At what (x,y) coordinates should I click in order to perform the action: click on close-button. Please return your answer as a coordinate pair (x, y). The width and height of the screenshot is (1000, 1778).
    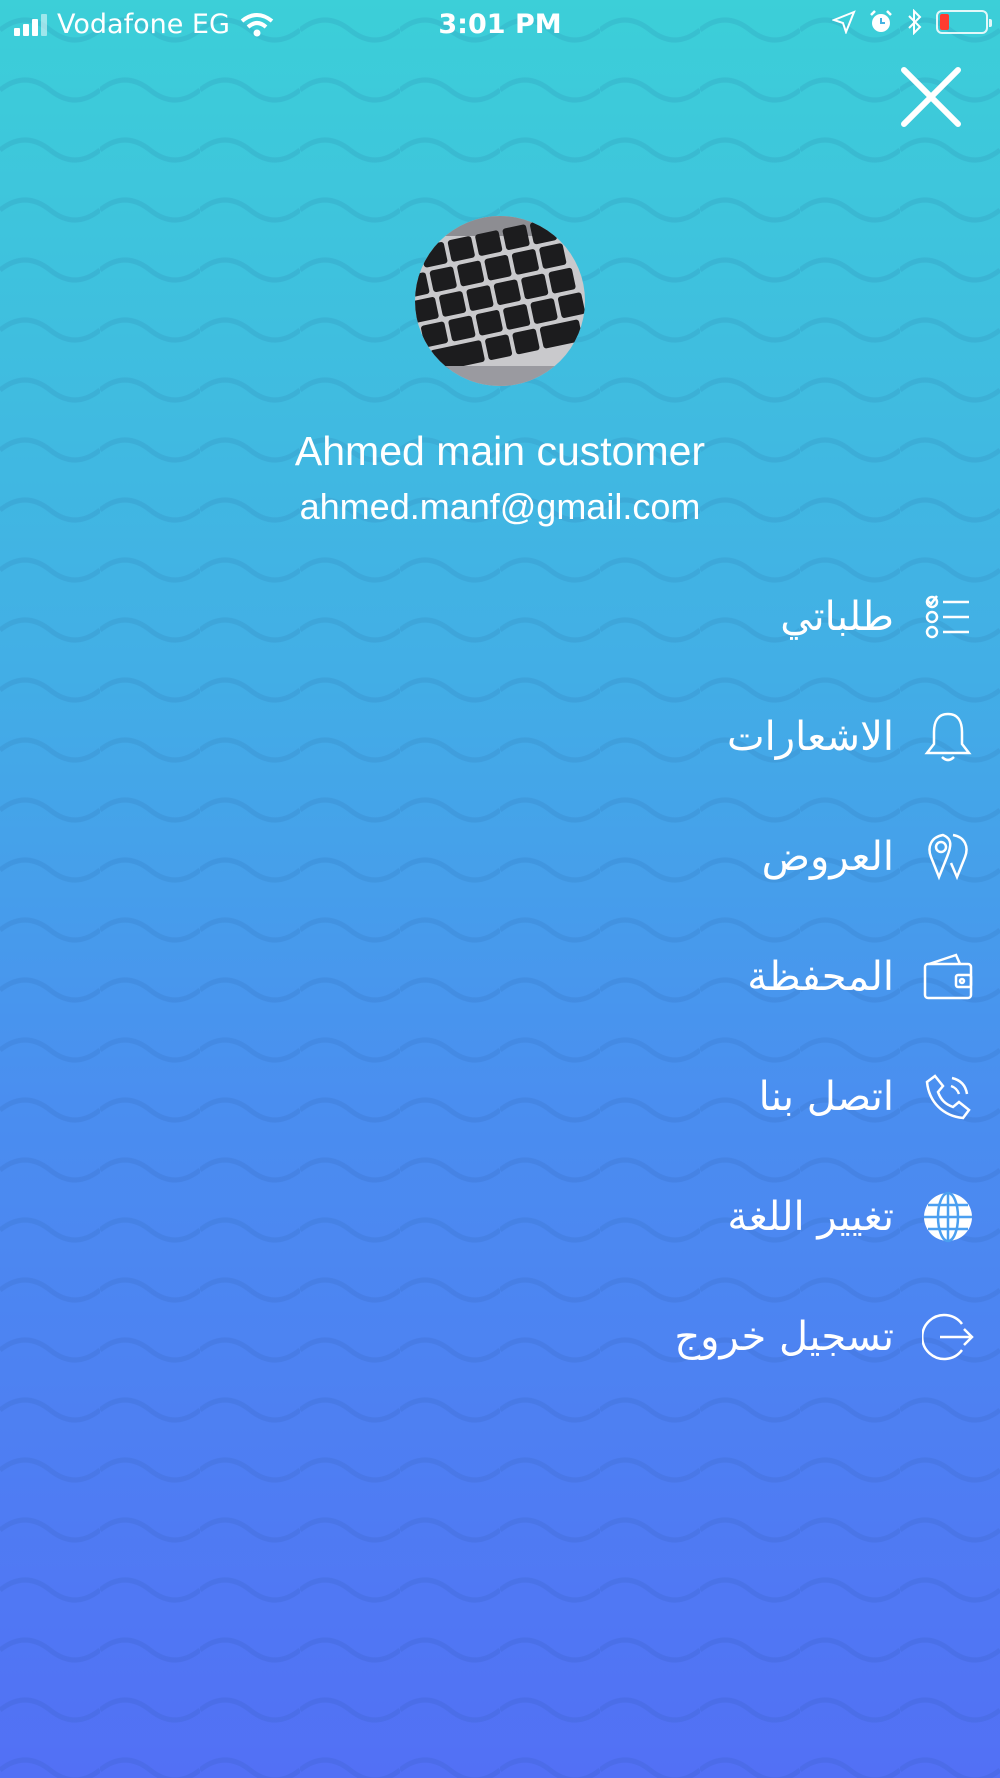
    Looking at the image, I should click on (931, 97).